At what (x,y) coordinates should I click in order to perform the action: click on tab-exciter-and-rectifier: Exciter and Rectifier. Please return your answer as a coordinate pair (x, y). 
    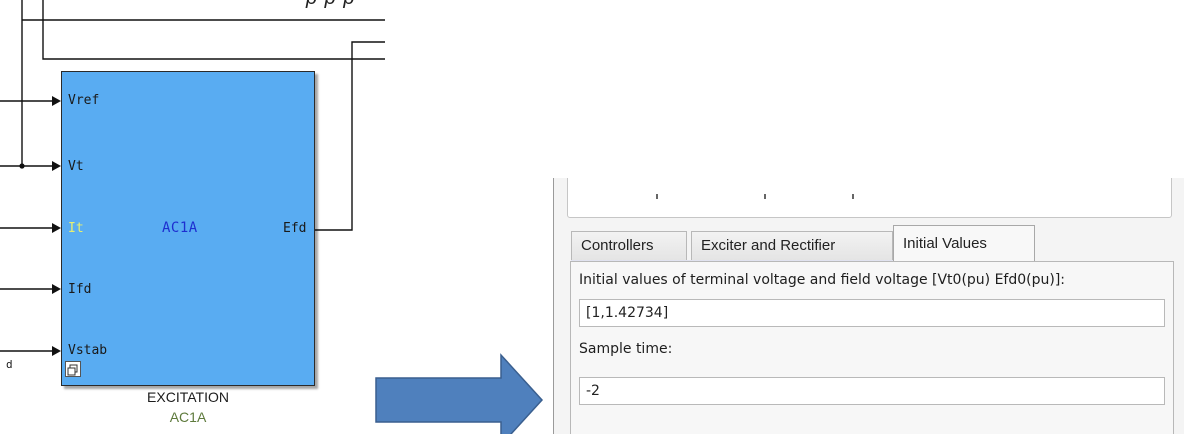
    Looking at the image, I should click on (792, 246).